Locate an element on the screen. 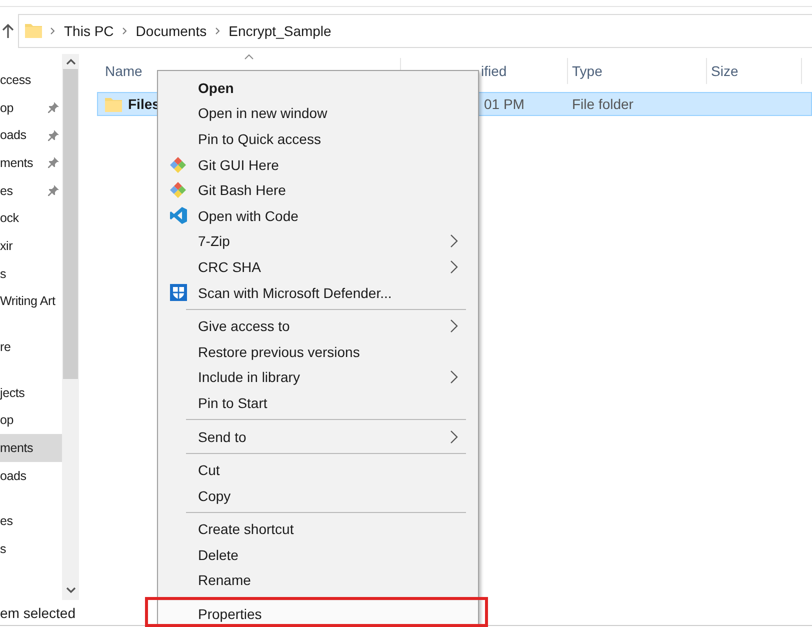  status-text: em selected is located at coordinates (38, 612).